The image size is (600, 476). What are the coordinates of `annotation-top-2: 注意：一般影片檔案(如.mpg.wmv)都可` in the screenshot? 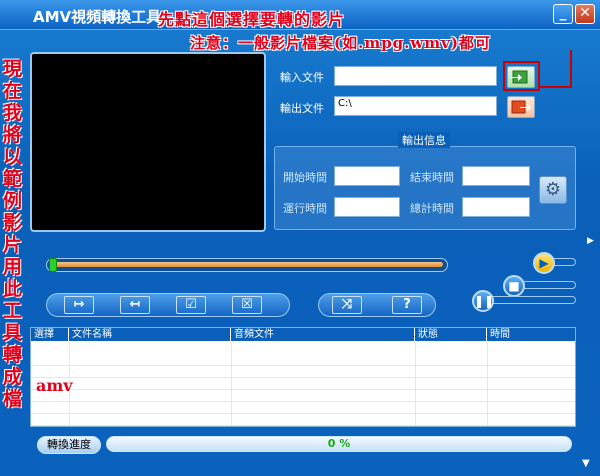 It's located at (340, 43).